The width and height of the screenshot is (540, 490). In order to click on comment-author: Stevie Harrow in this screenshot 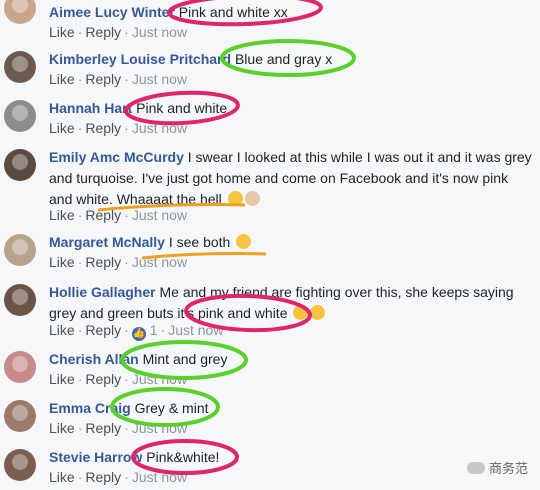, I will do `click(95, 457)`.